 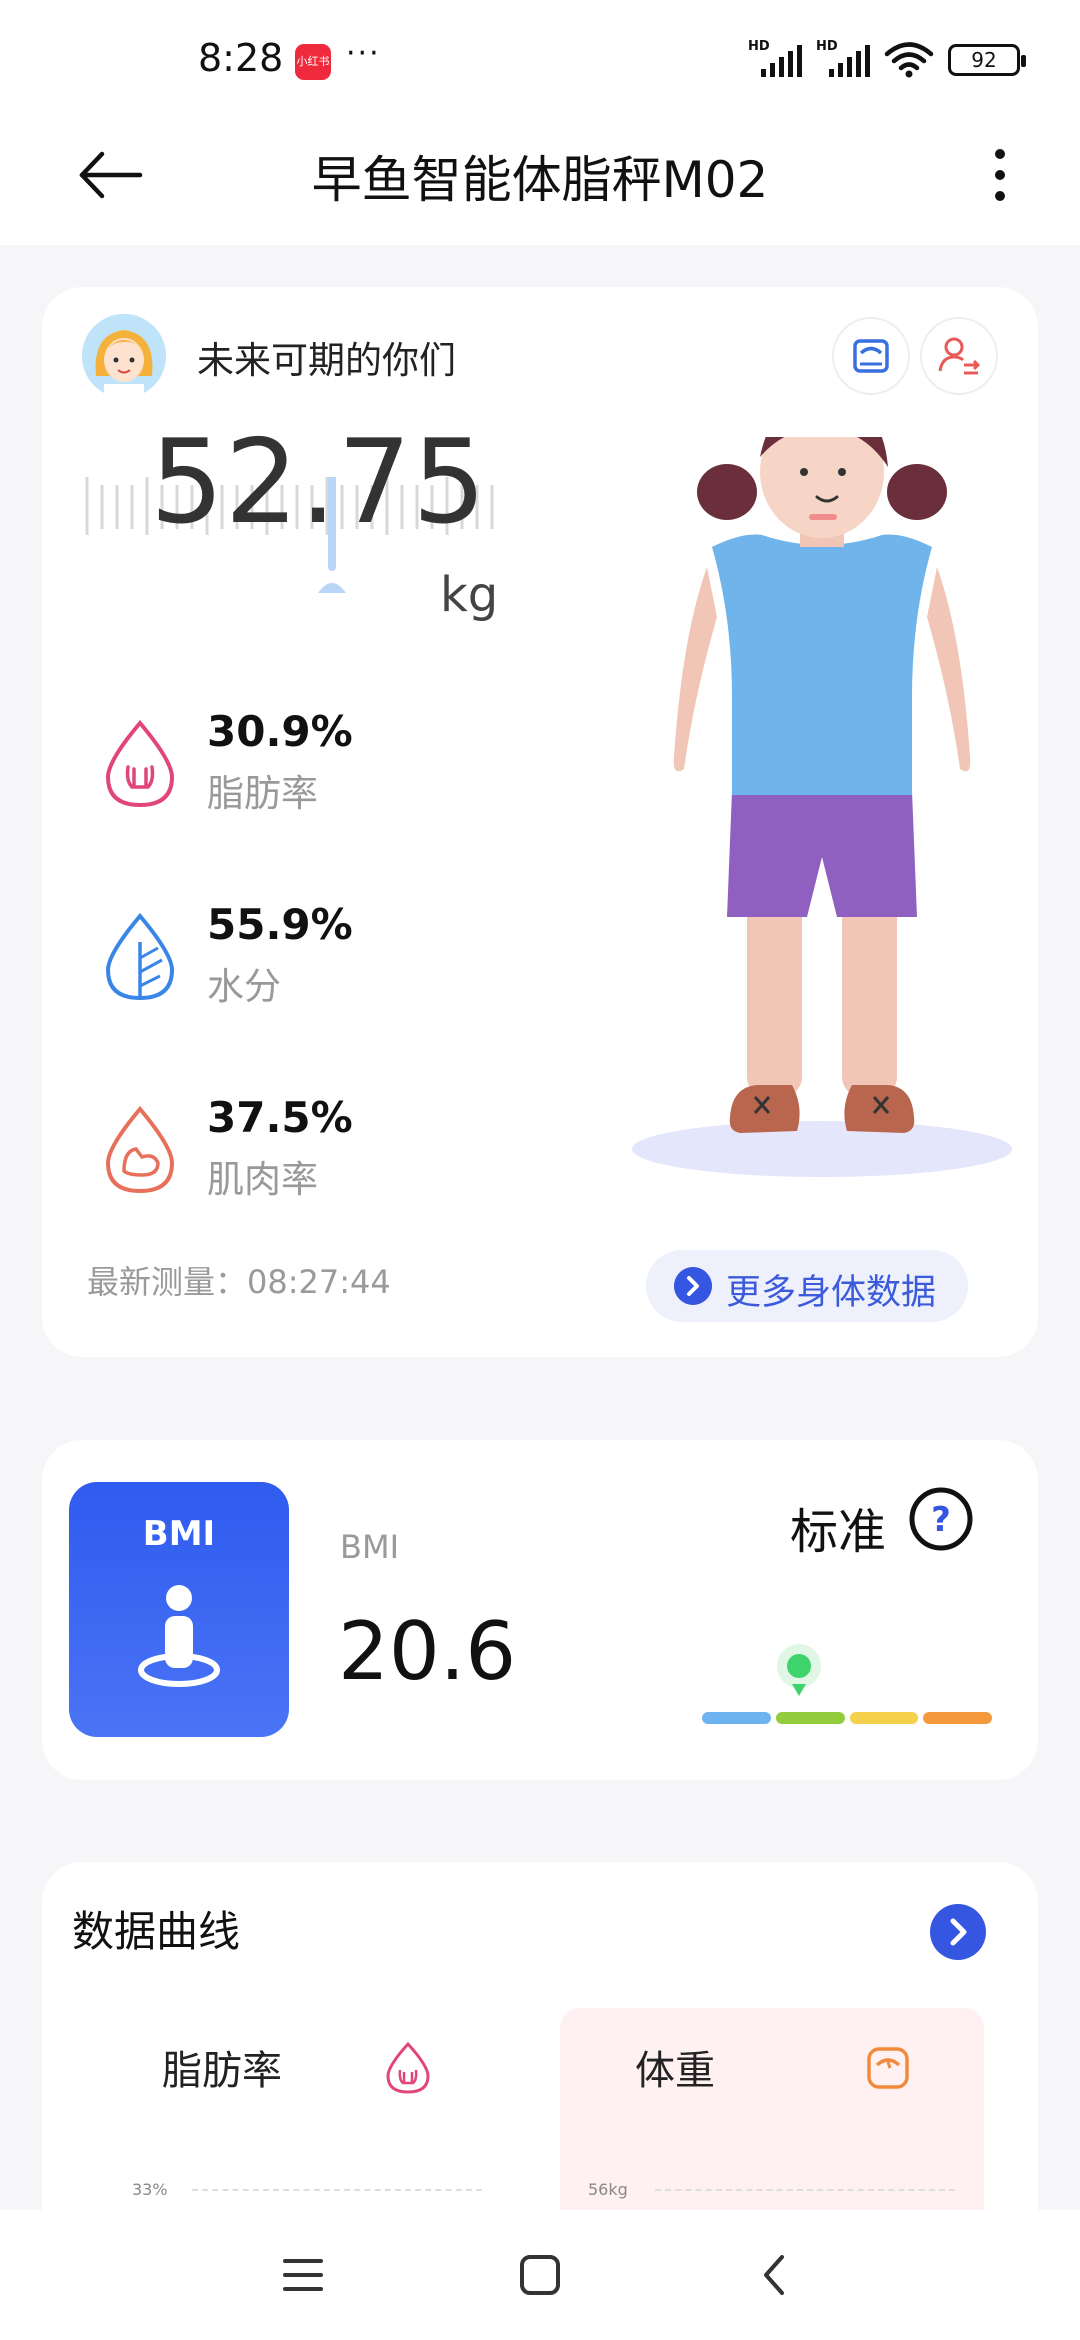 What do you see at coordinates (313, 62) in the screenshot?
I see `app-notification-icon: 小红书` at bounding box center [313, 62].